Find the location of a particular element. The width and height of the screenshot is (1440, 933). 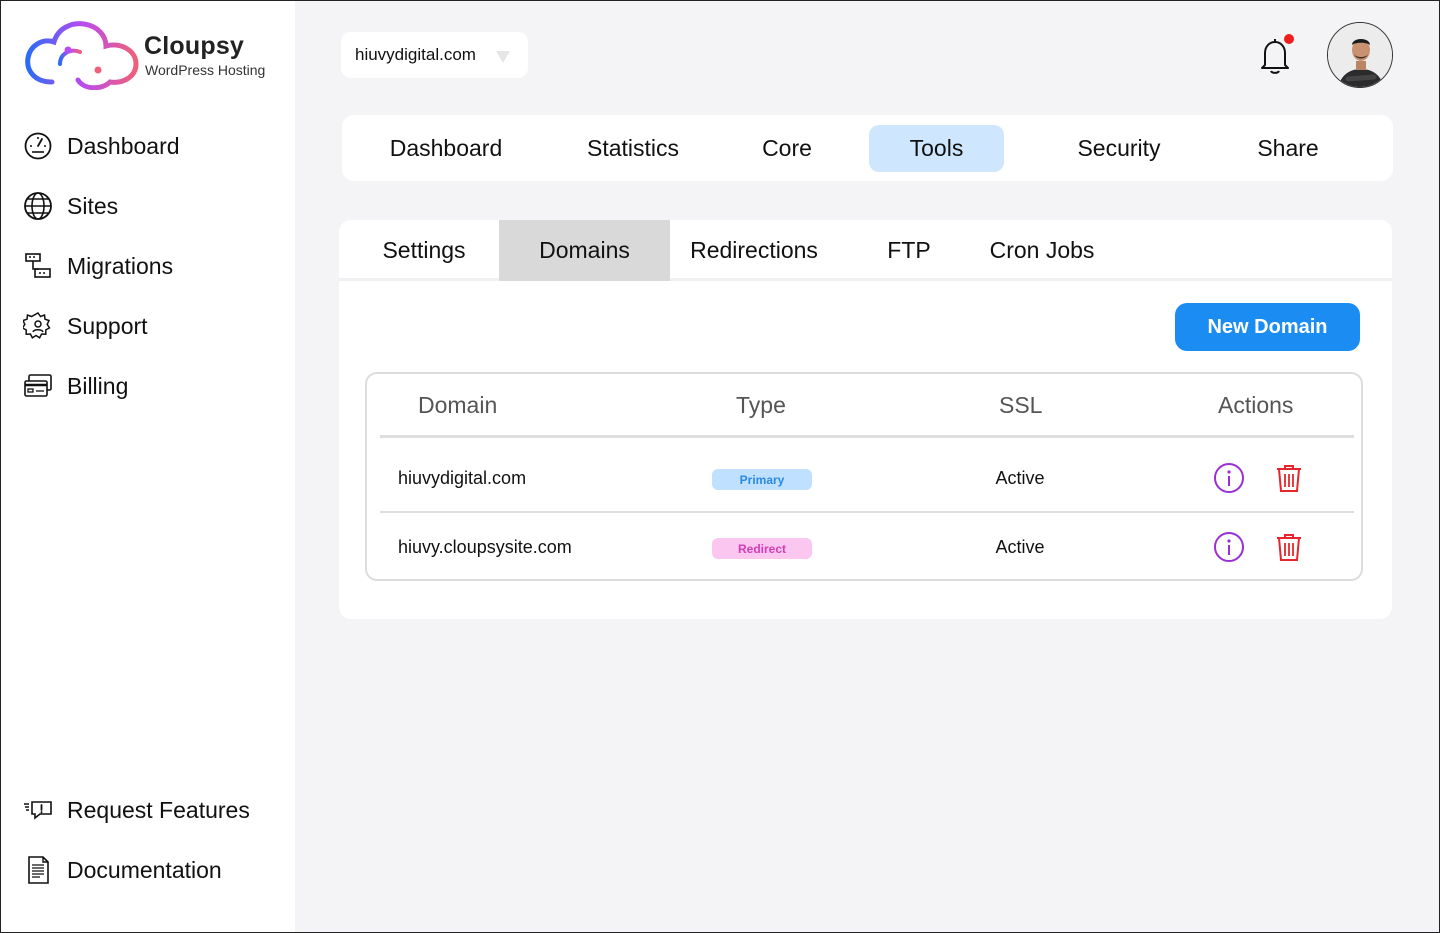

column-header-type: Type is located at coordinates (761, 405).